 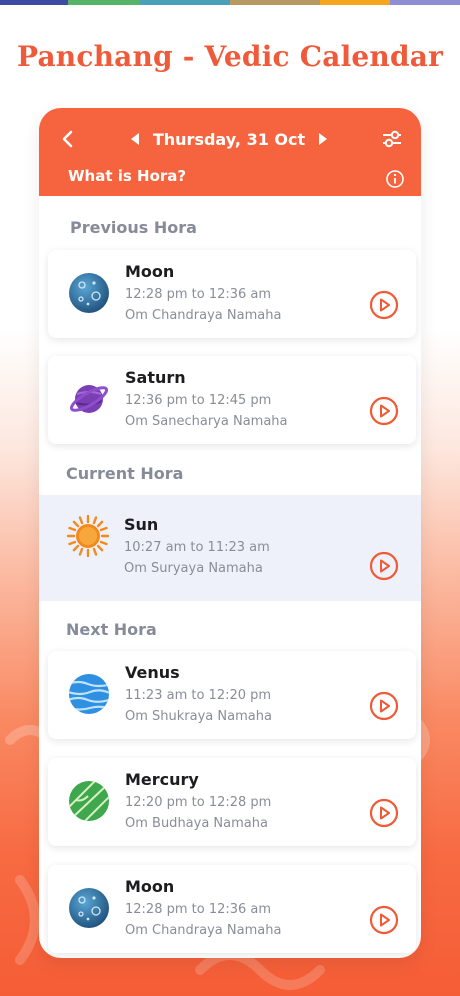 I want to click on filter-button, so click(x=392, y=139).